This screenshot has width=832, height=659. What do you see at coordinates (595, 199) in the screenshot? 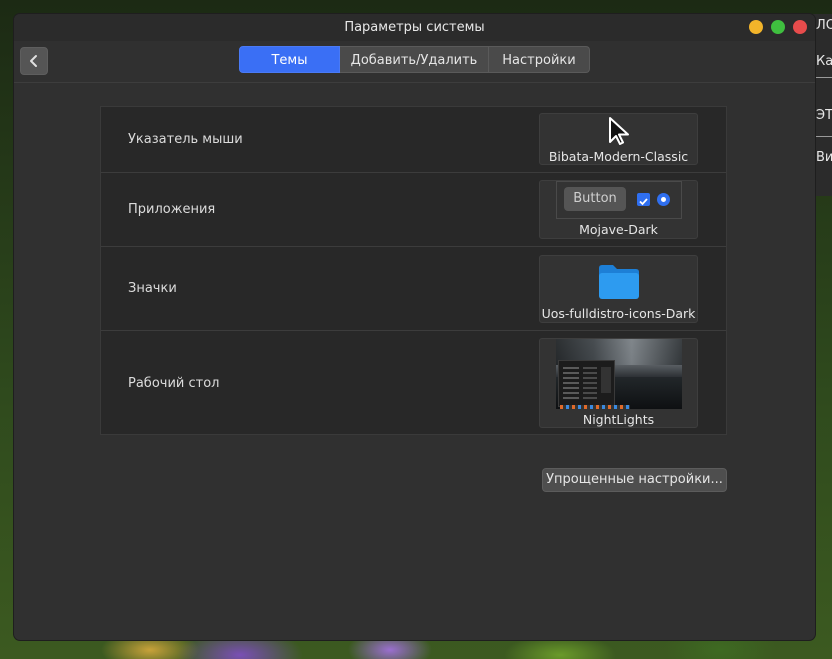
I see `preview-button: Button` at bounding box center [595, 199].